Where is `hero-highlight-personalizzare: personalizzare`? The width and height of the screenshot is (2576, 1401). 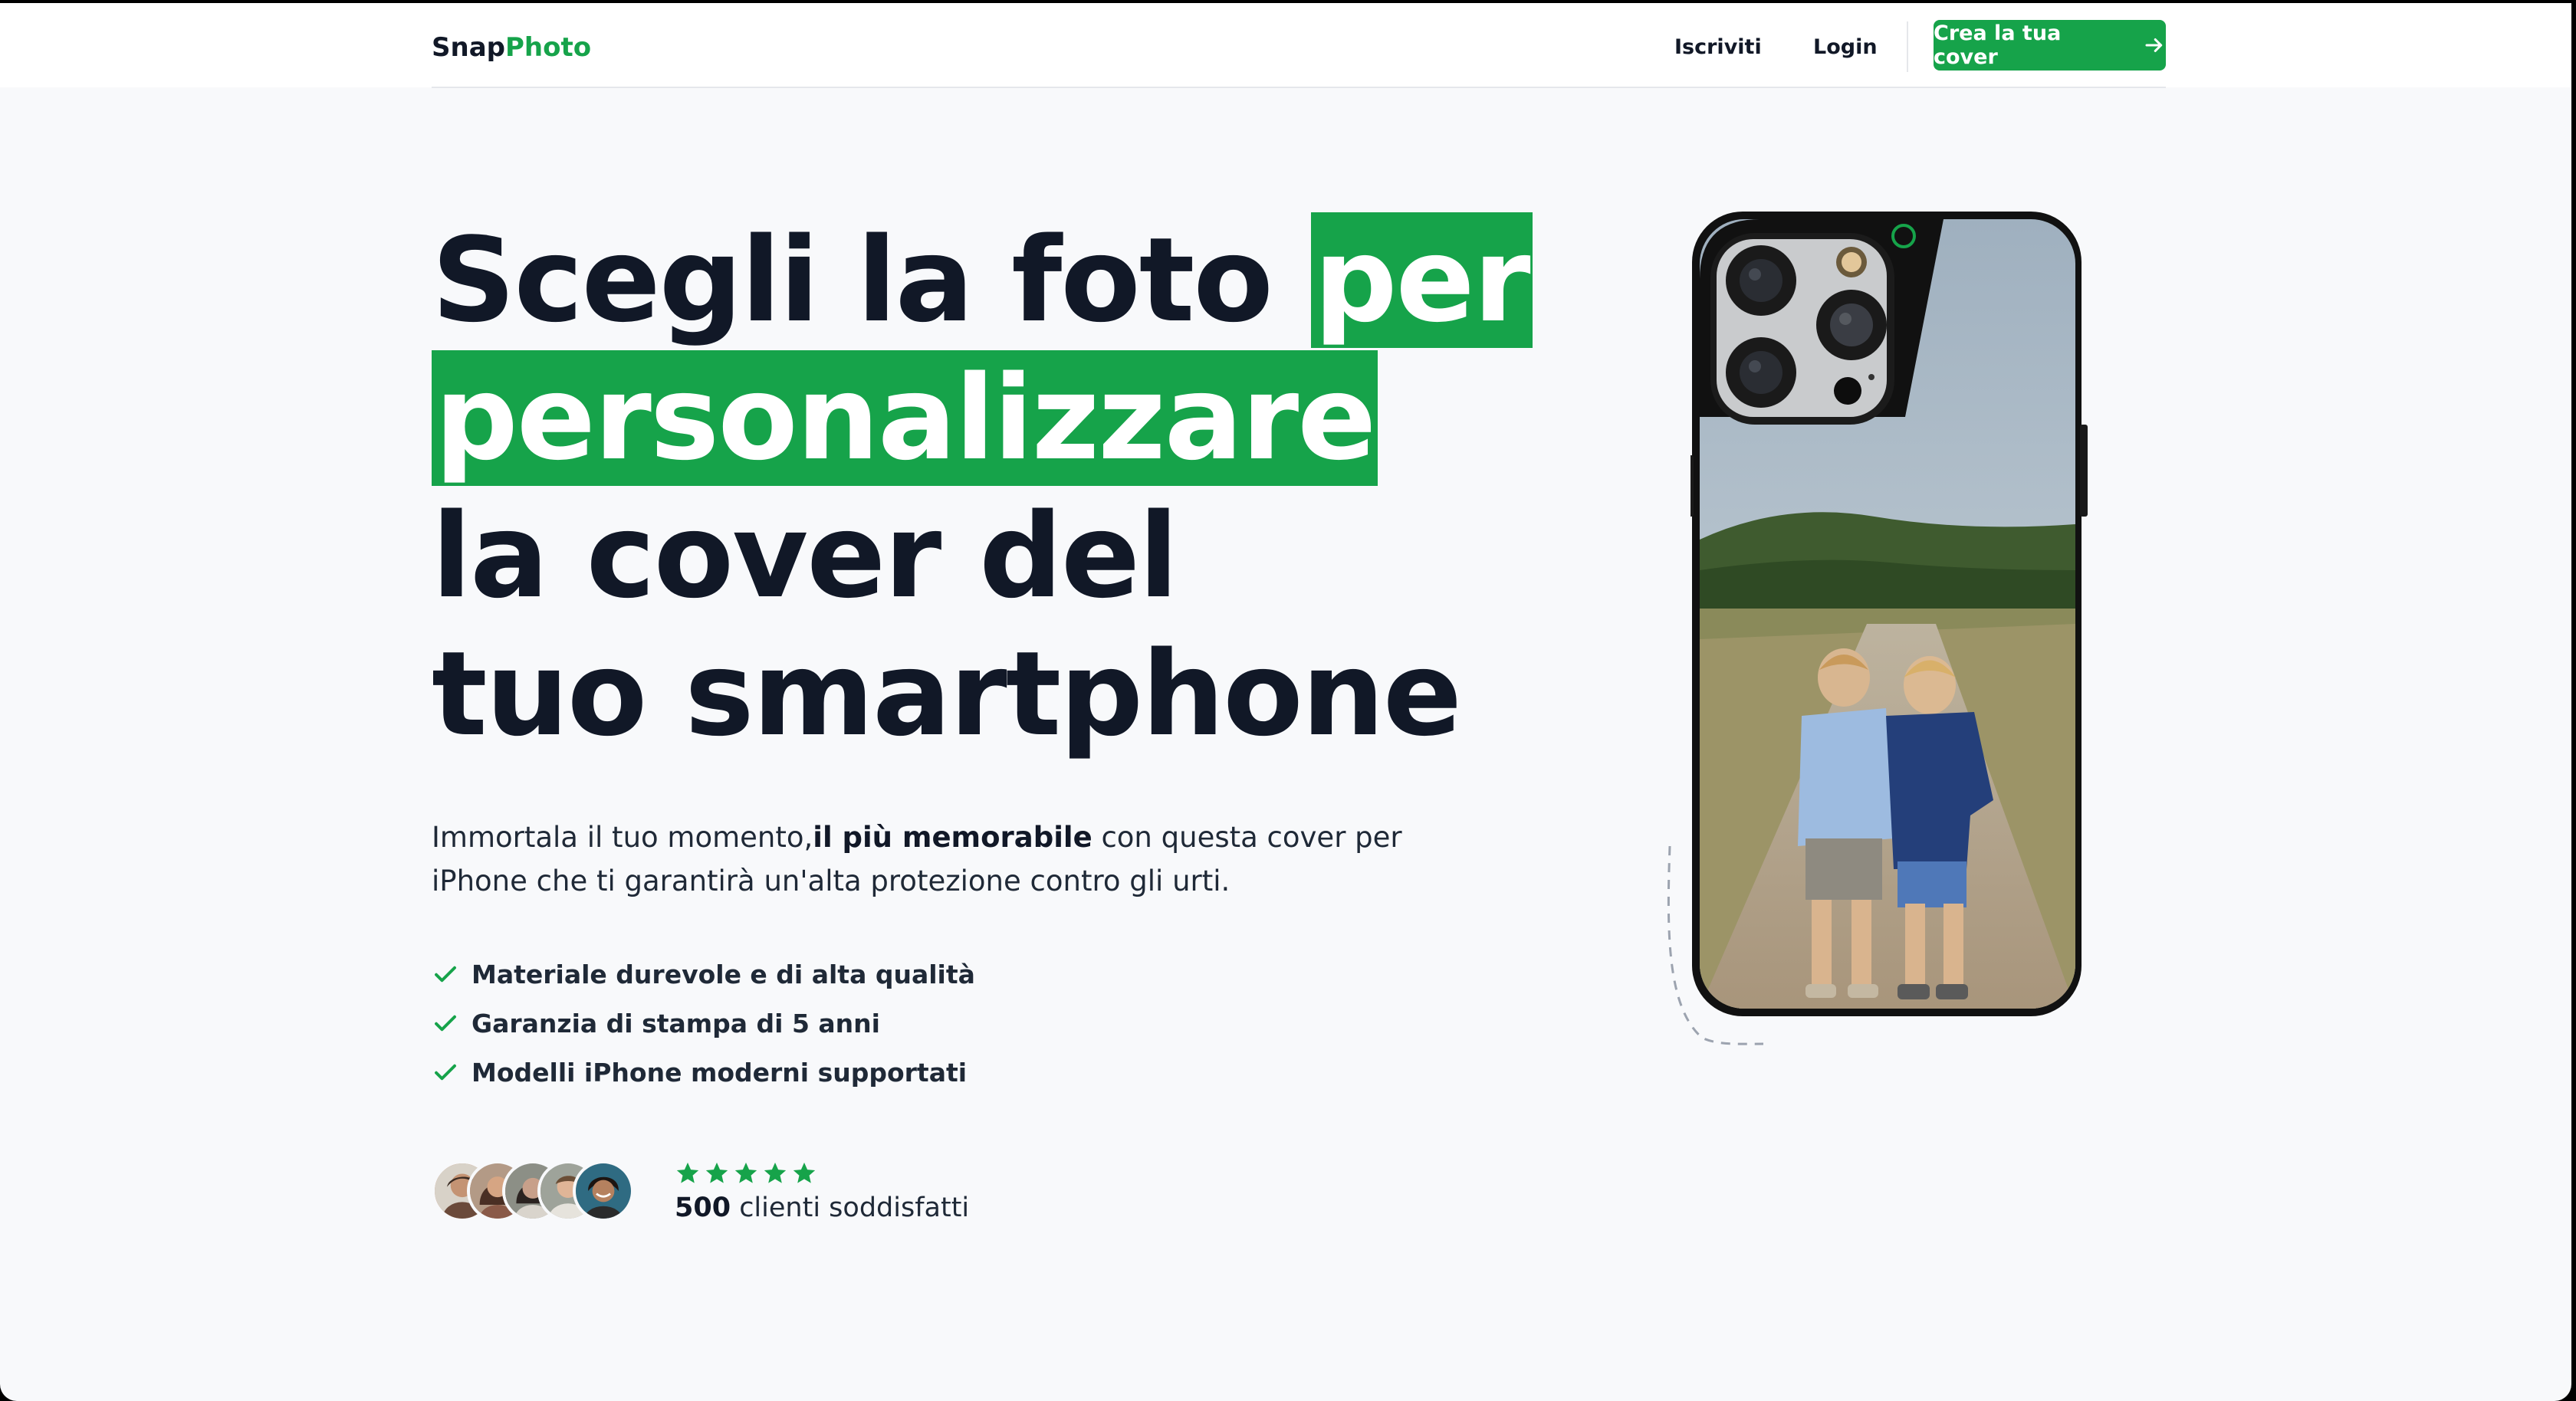 hero-highlight-personalizzare: personalizzare is located at coordinates (905, 418).